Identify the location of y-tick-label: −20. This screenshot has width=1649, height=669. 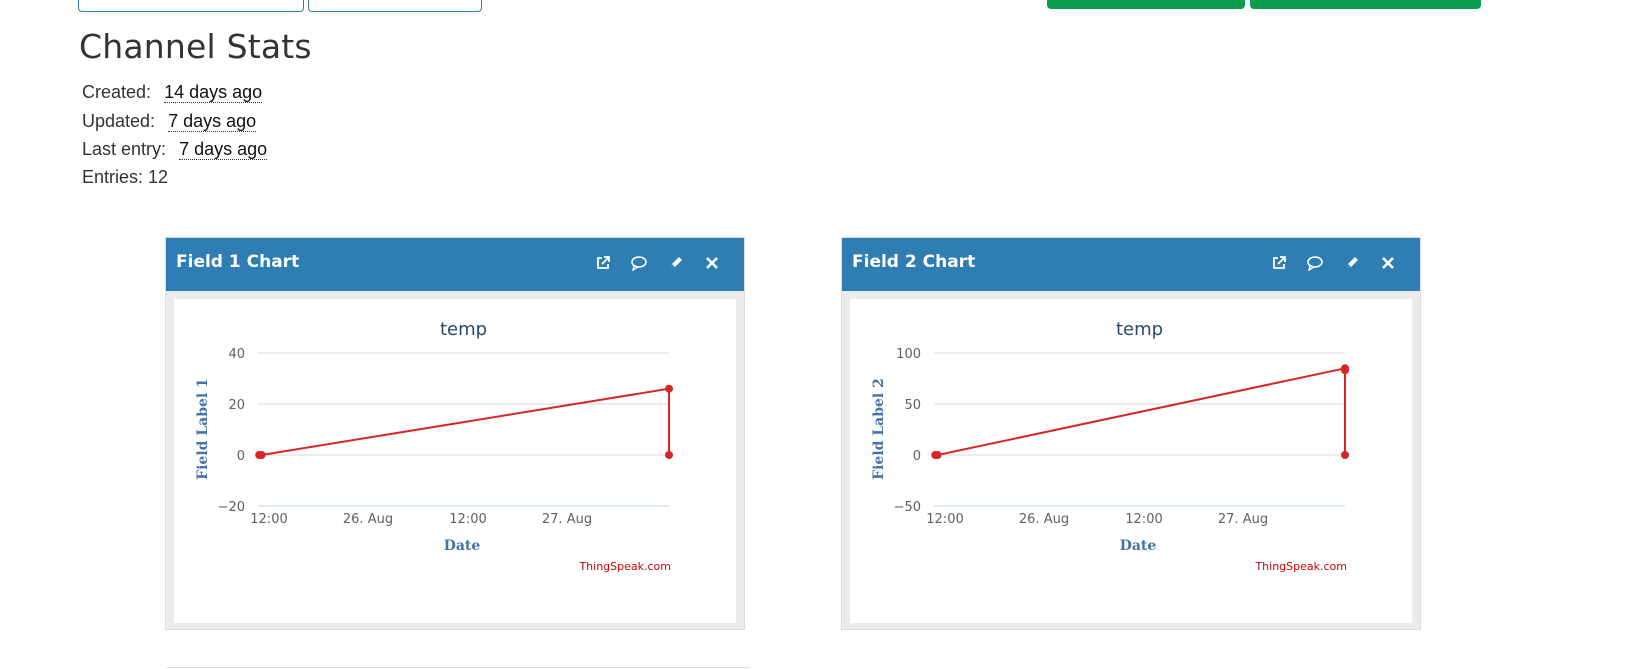
(231, 507).